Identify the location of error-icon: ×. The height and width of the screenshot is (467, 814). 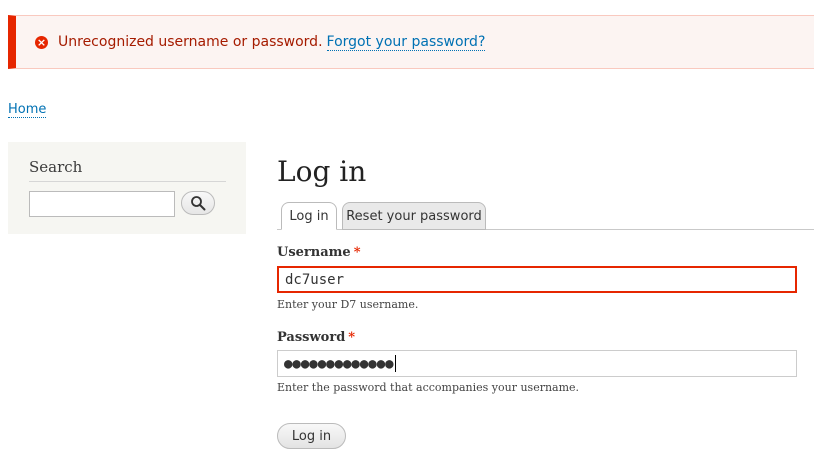
(41, 42).